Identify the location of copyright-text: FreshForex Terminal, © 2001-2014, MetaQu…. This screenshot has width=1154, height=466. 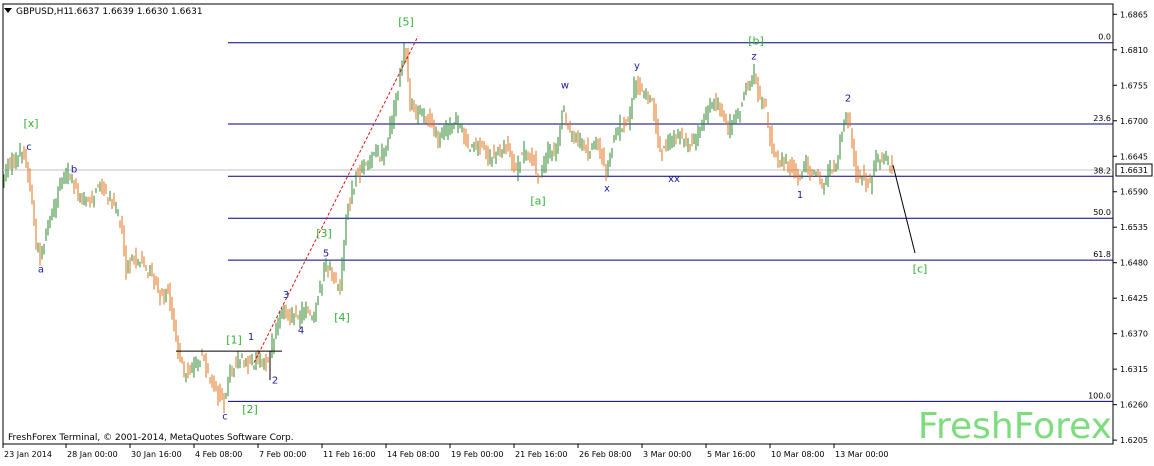
(151, 438).